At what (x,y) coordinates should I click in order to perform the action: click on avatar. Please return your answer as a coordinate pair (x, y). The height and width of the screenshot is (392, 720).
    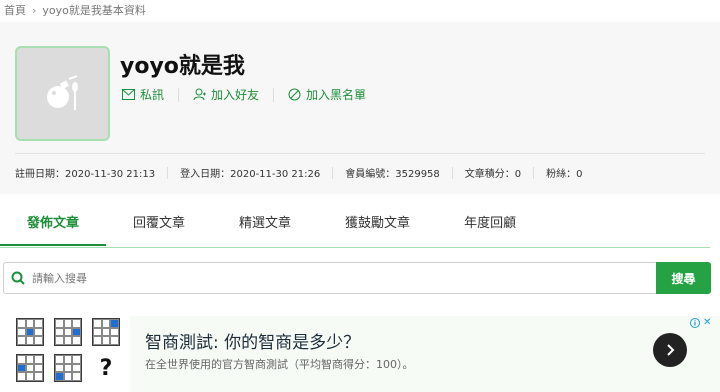
    Looking at the image, I should click on (62, 93).